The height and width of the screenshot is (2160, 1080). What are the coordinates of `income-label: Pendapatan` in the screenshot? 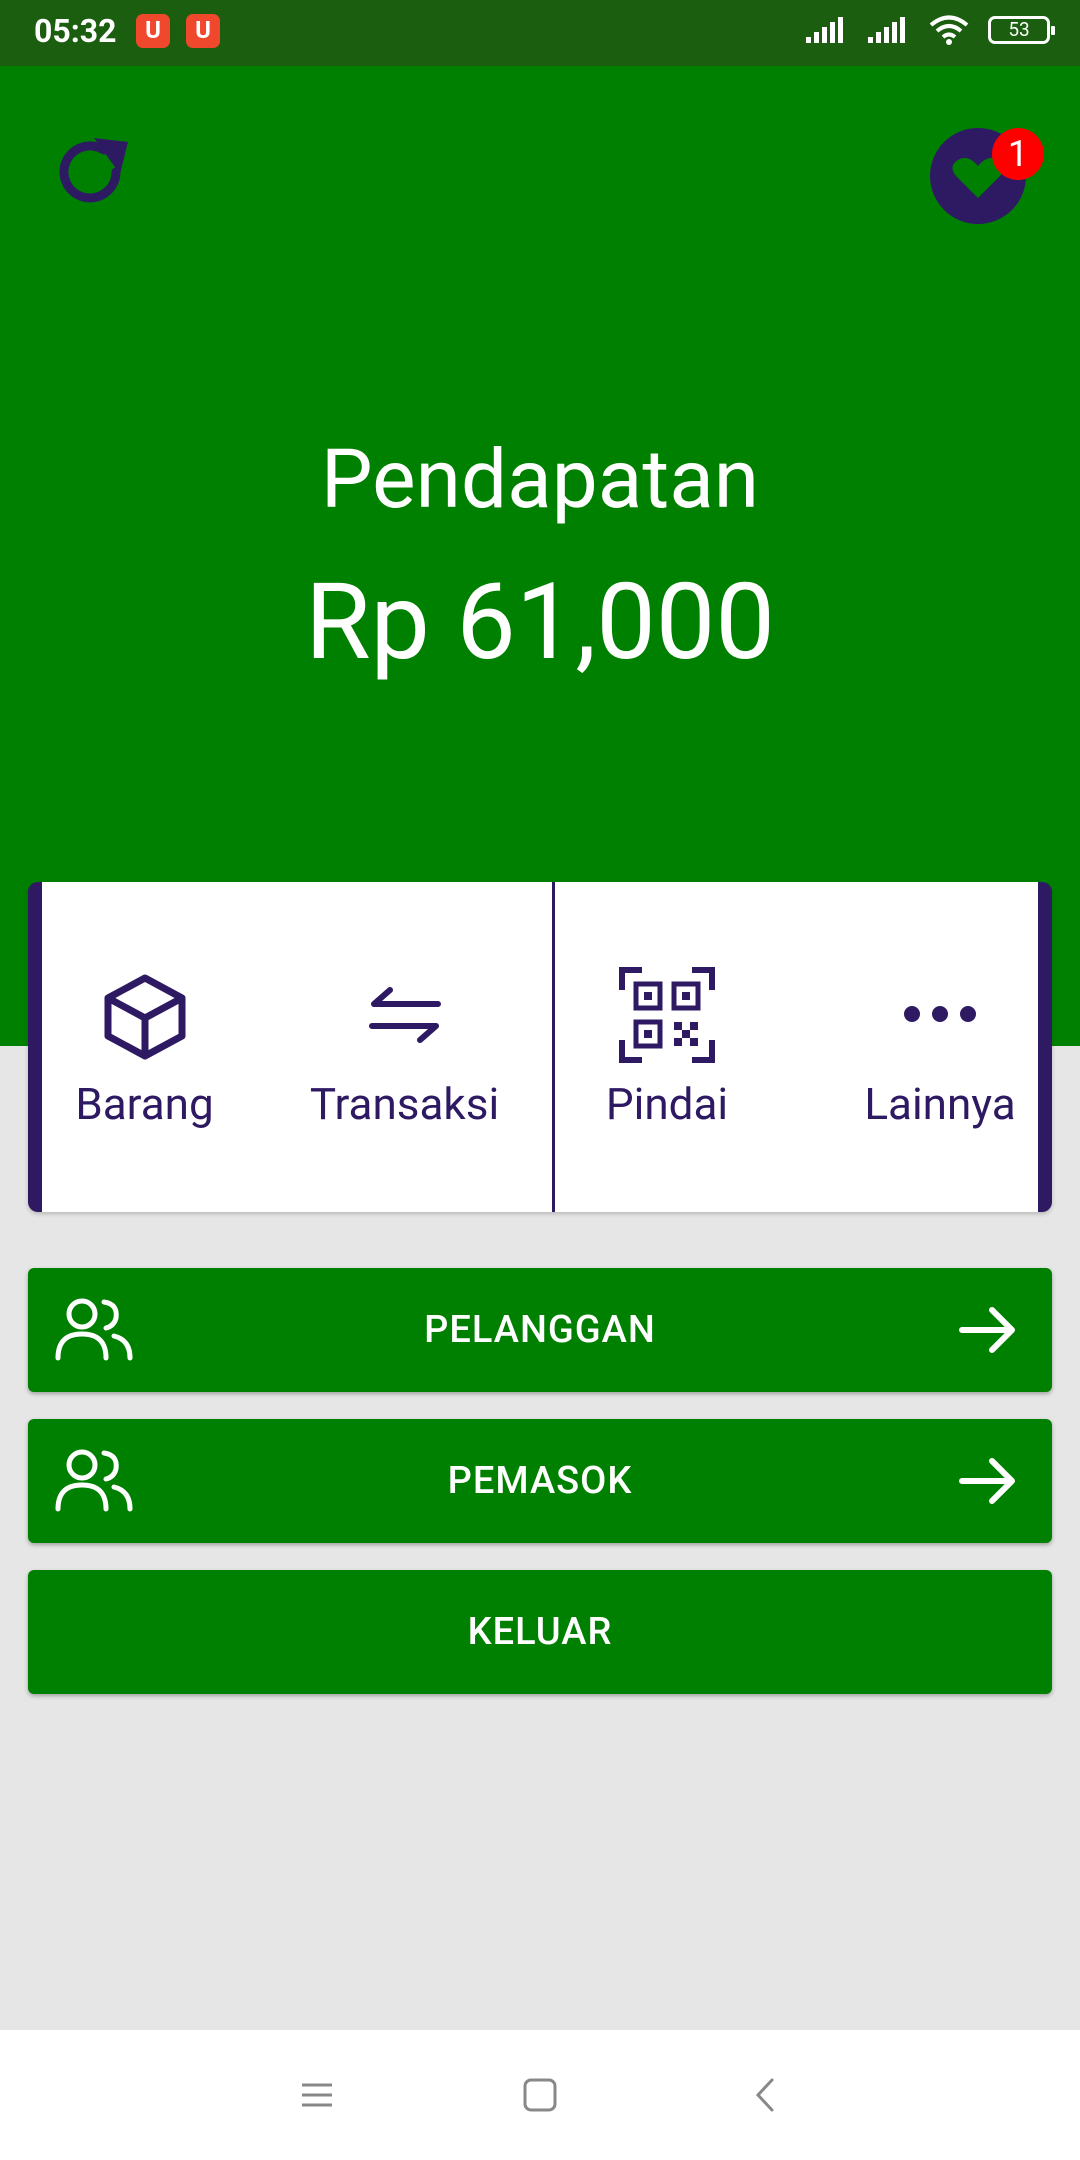 It's located at (540, 480).